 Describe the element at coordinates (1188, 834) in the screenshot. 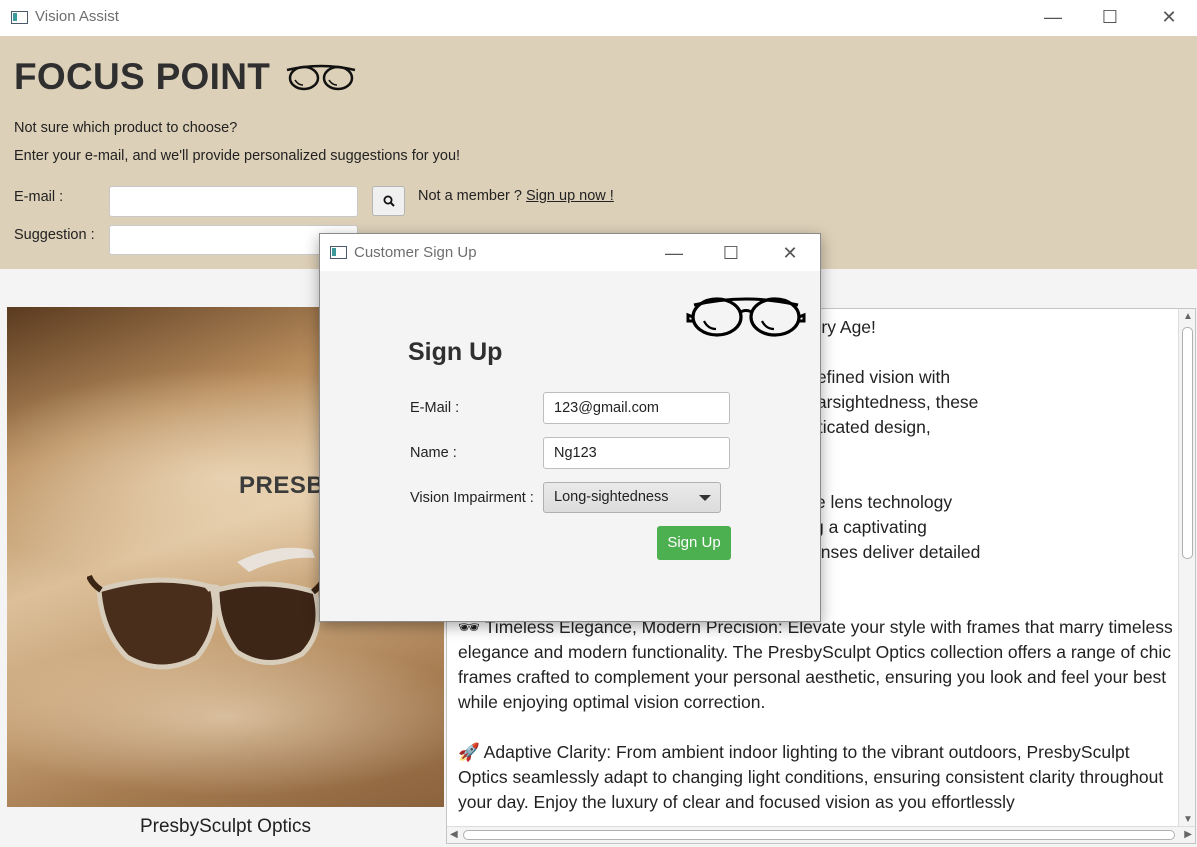

I see `scroll-right-icon: ▶` at that location.